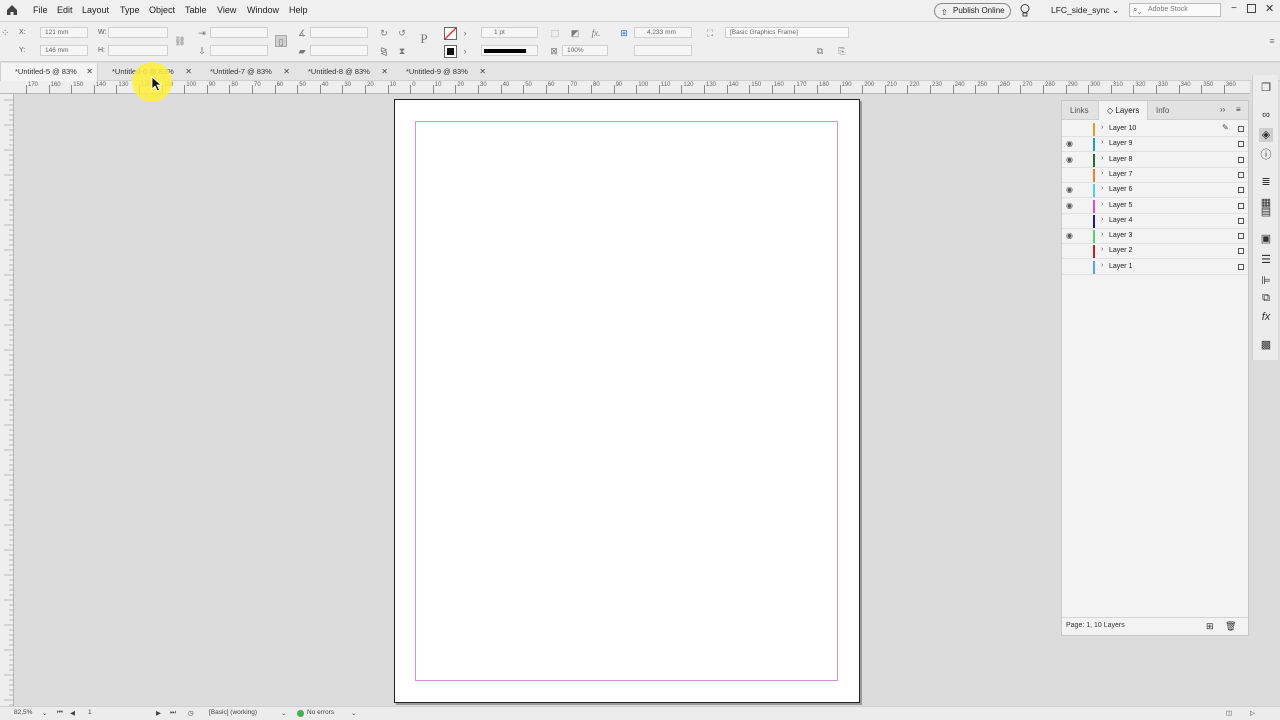 This screenshot has height=720, width=1280. Describe the element at coordinates (23, 712) in the screenshot. I see `zoom-level: 82,5%` at that location.